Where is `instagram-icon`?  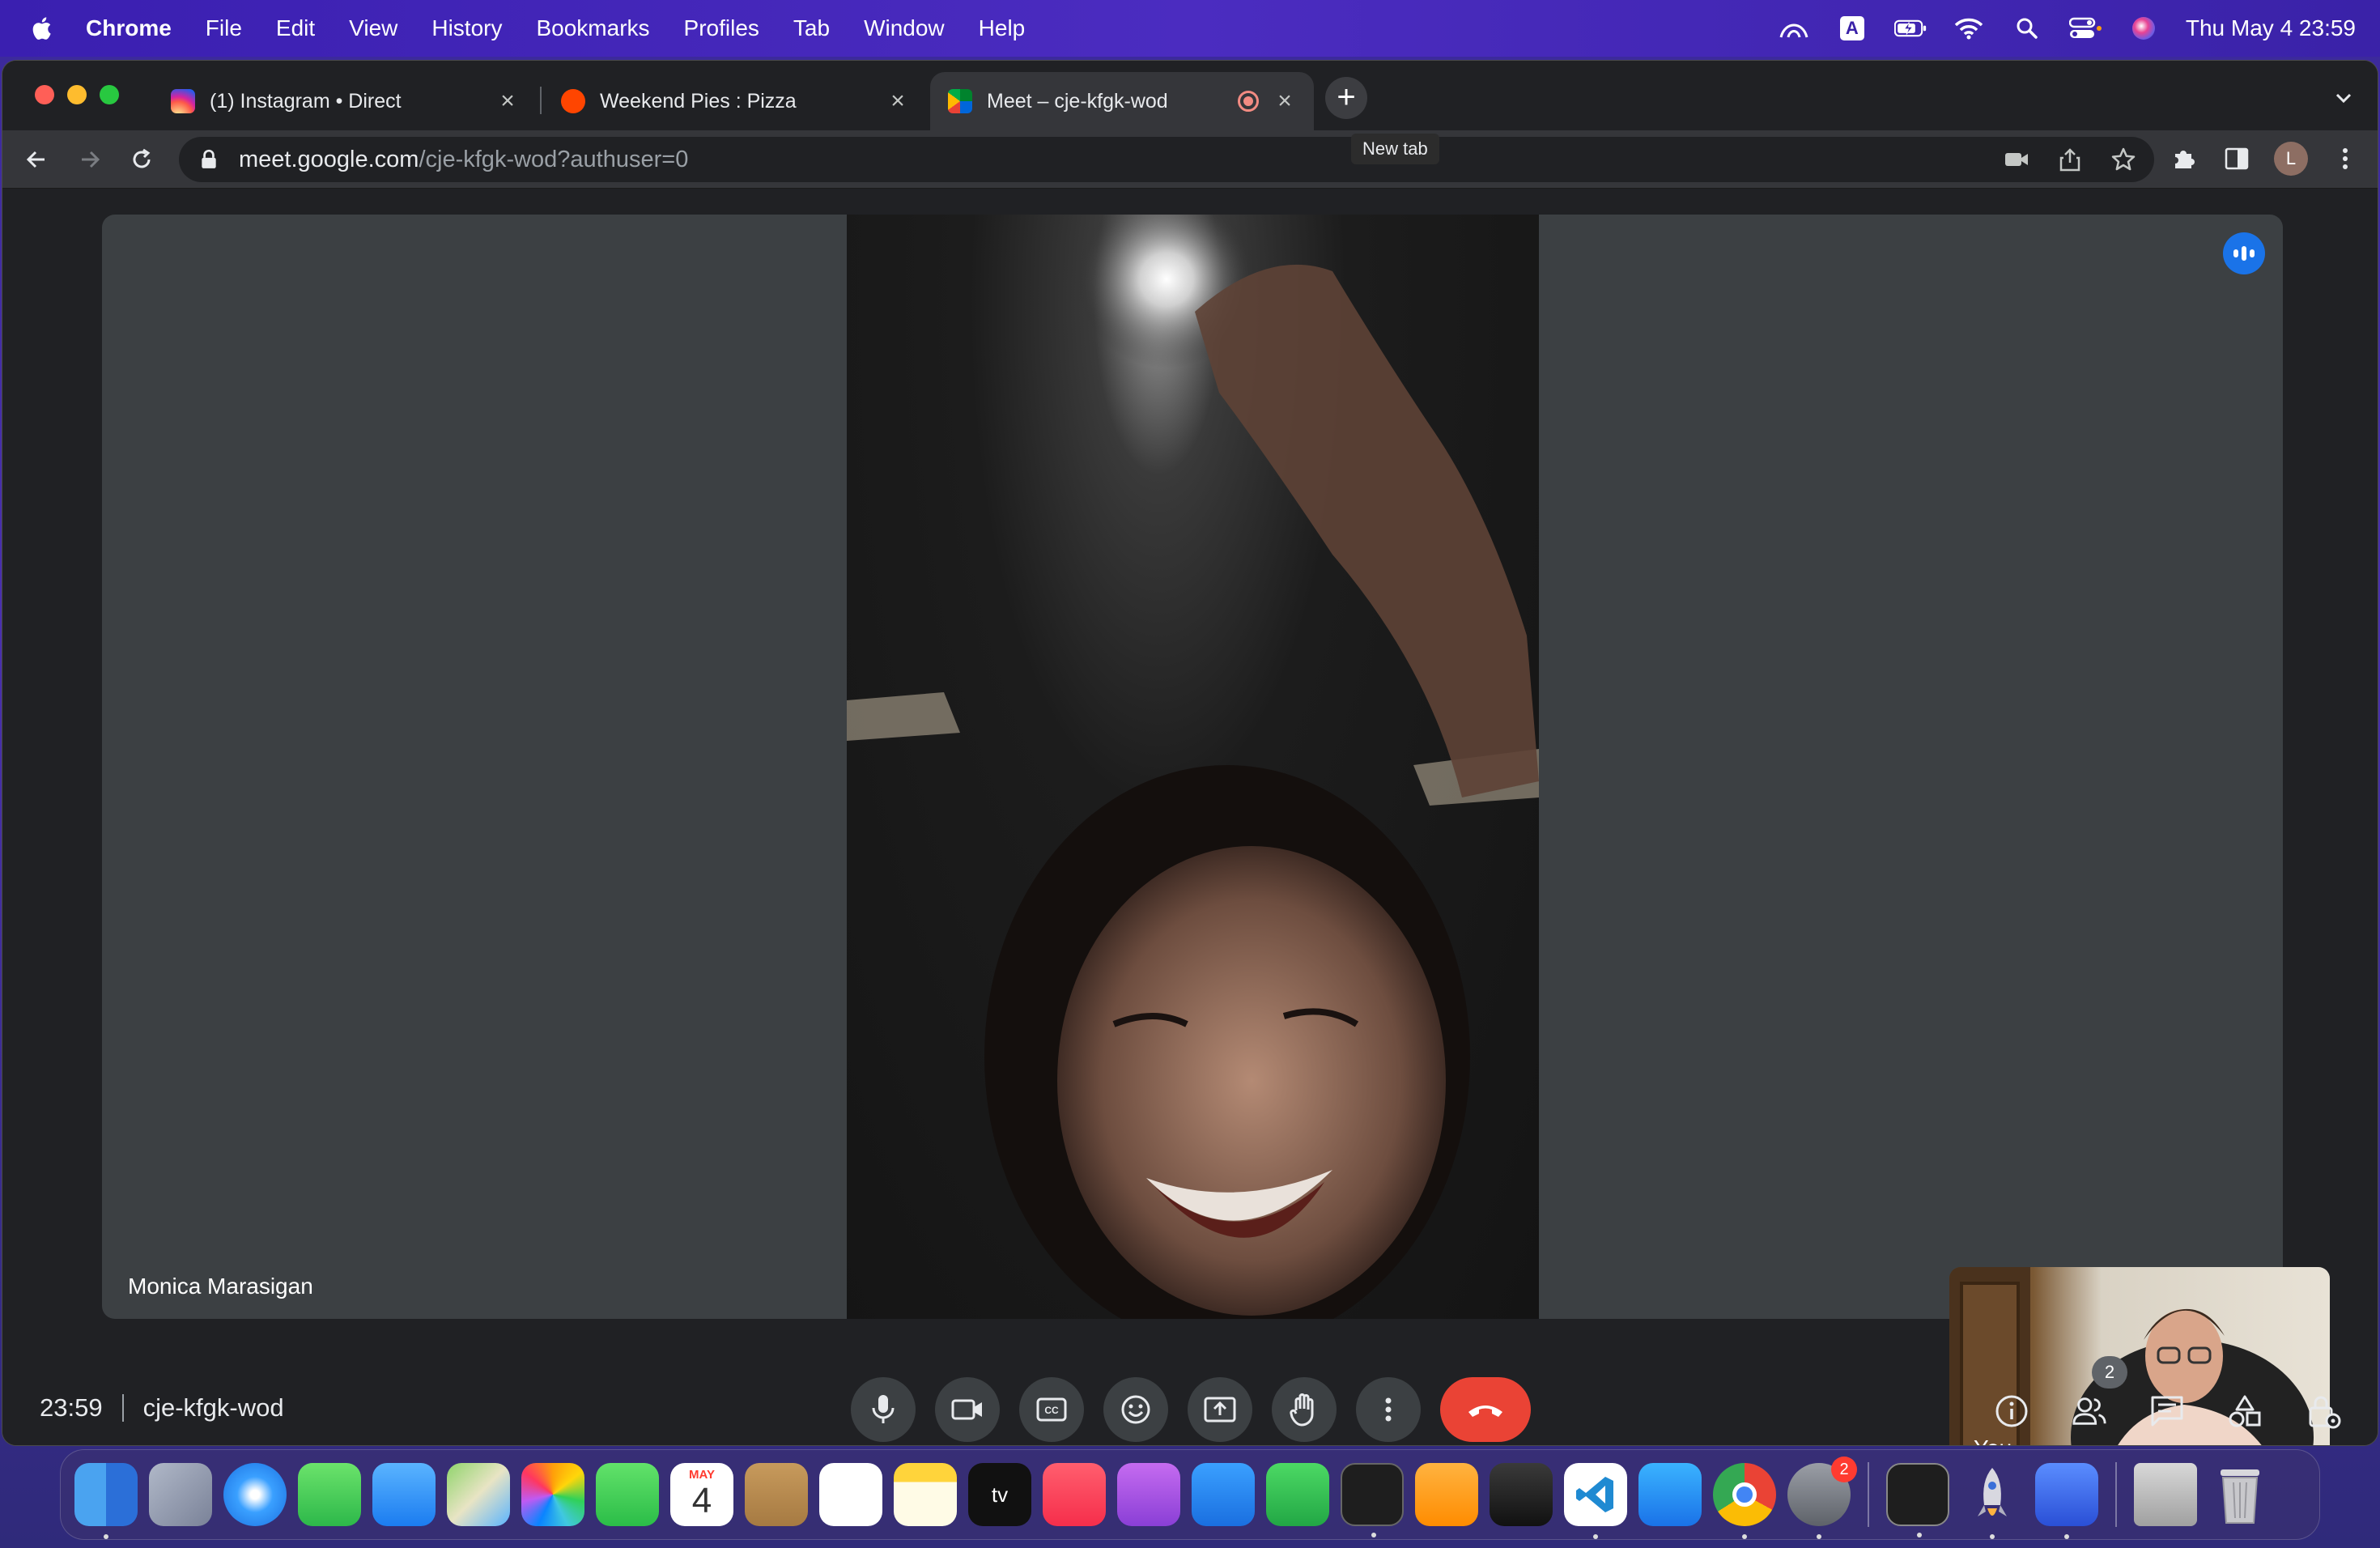 instagram-icon is located at coordinates (183, 101).